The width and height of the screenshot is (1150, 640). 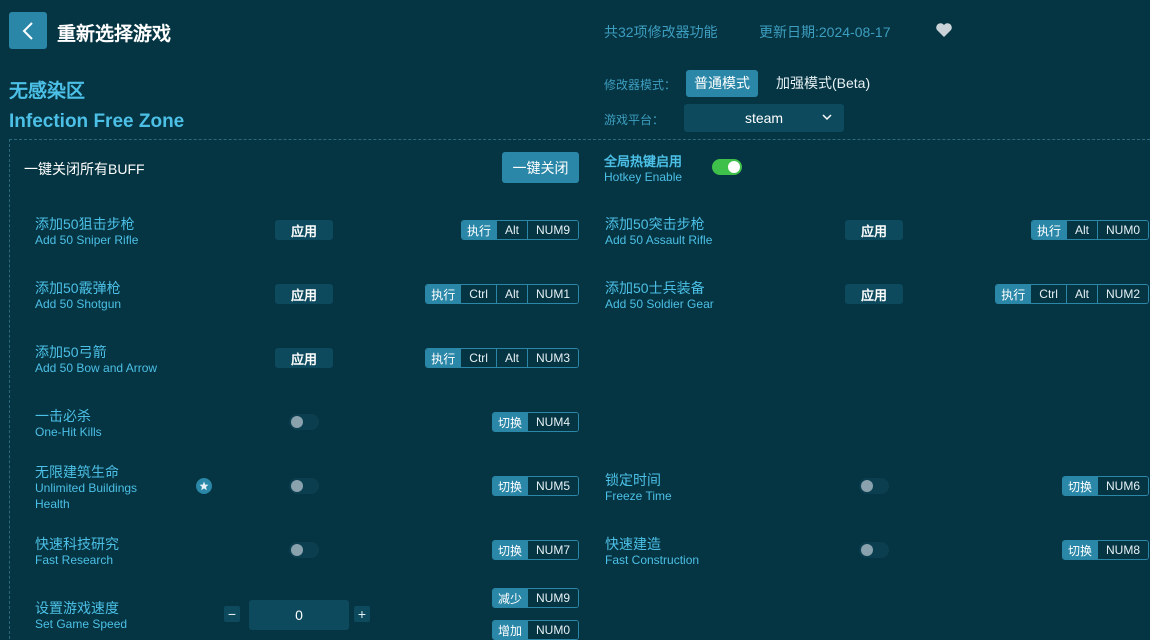 I want to click on close-all-button: 一键关闭, so click(x=540, y=167).